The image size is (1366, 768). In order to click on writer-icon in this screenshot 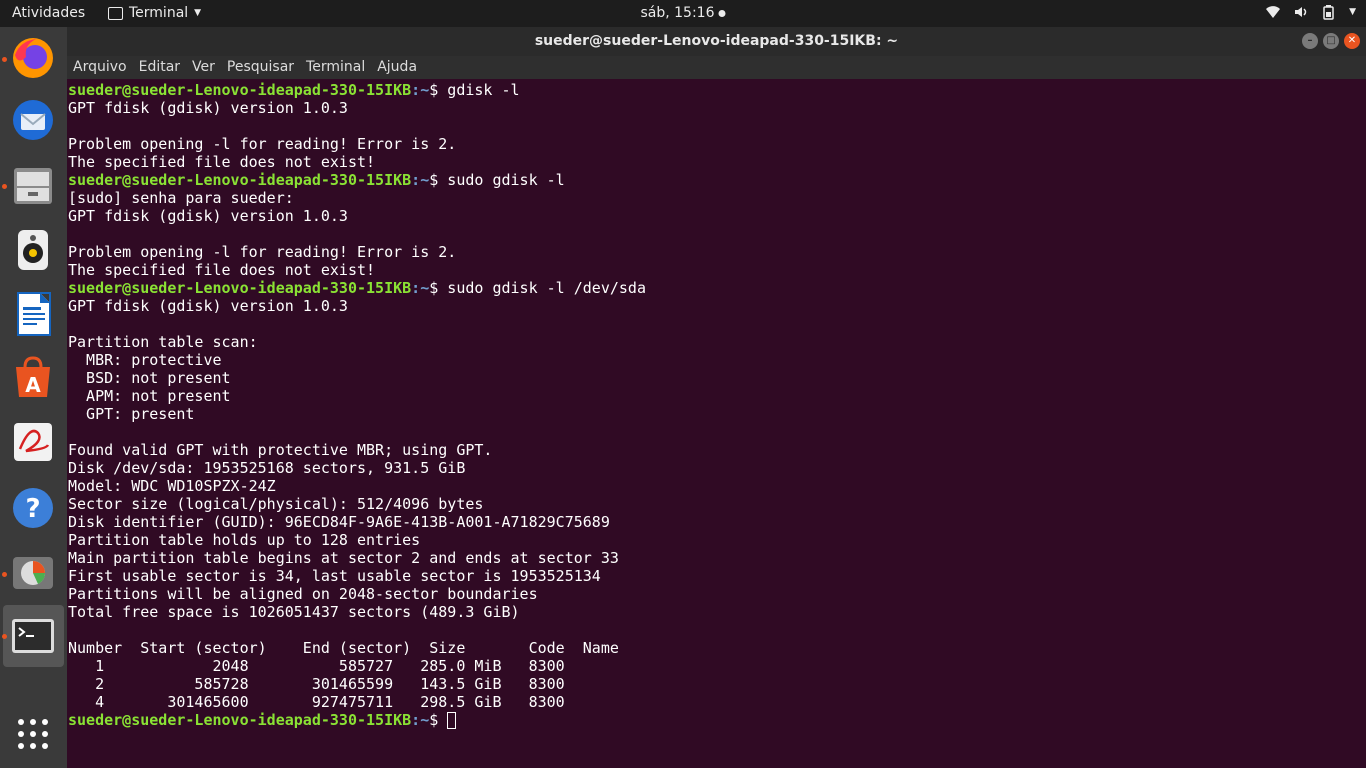, I will do `click(33, 314)`.